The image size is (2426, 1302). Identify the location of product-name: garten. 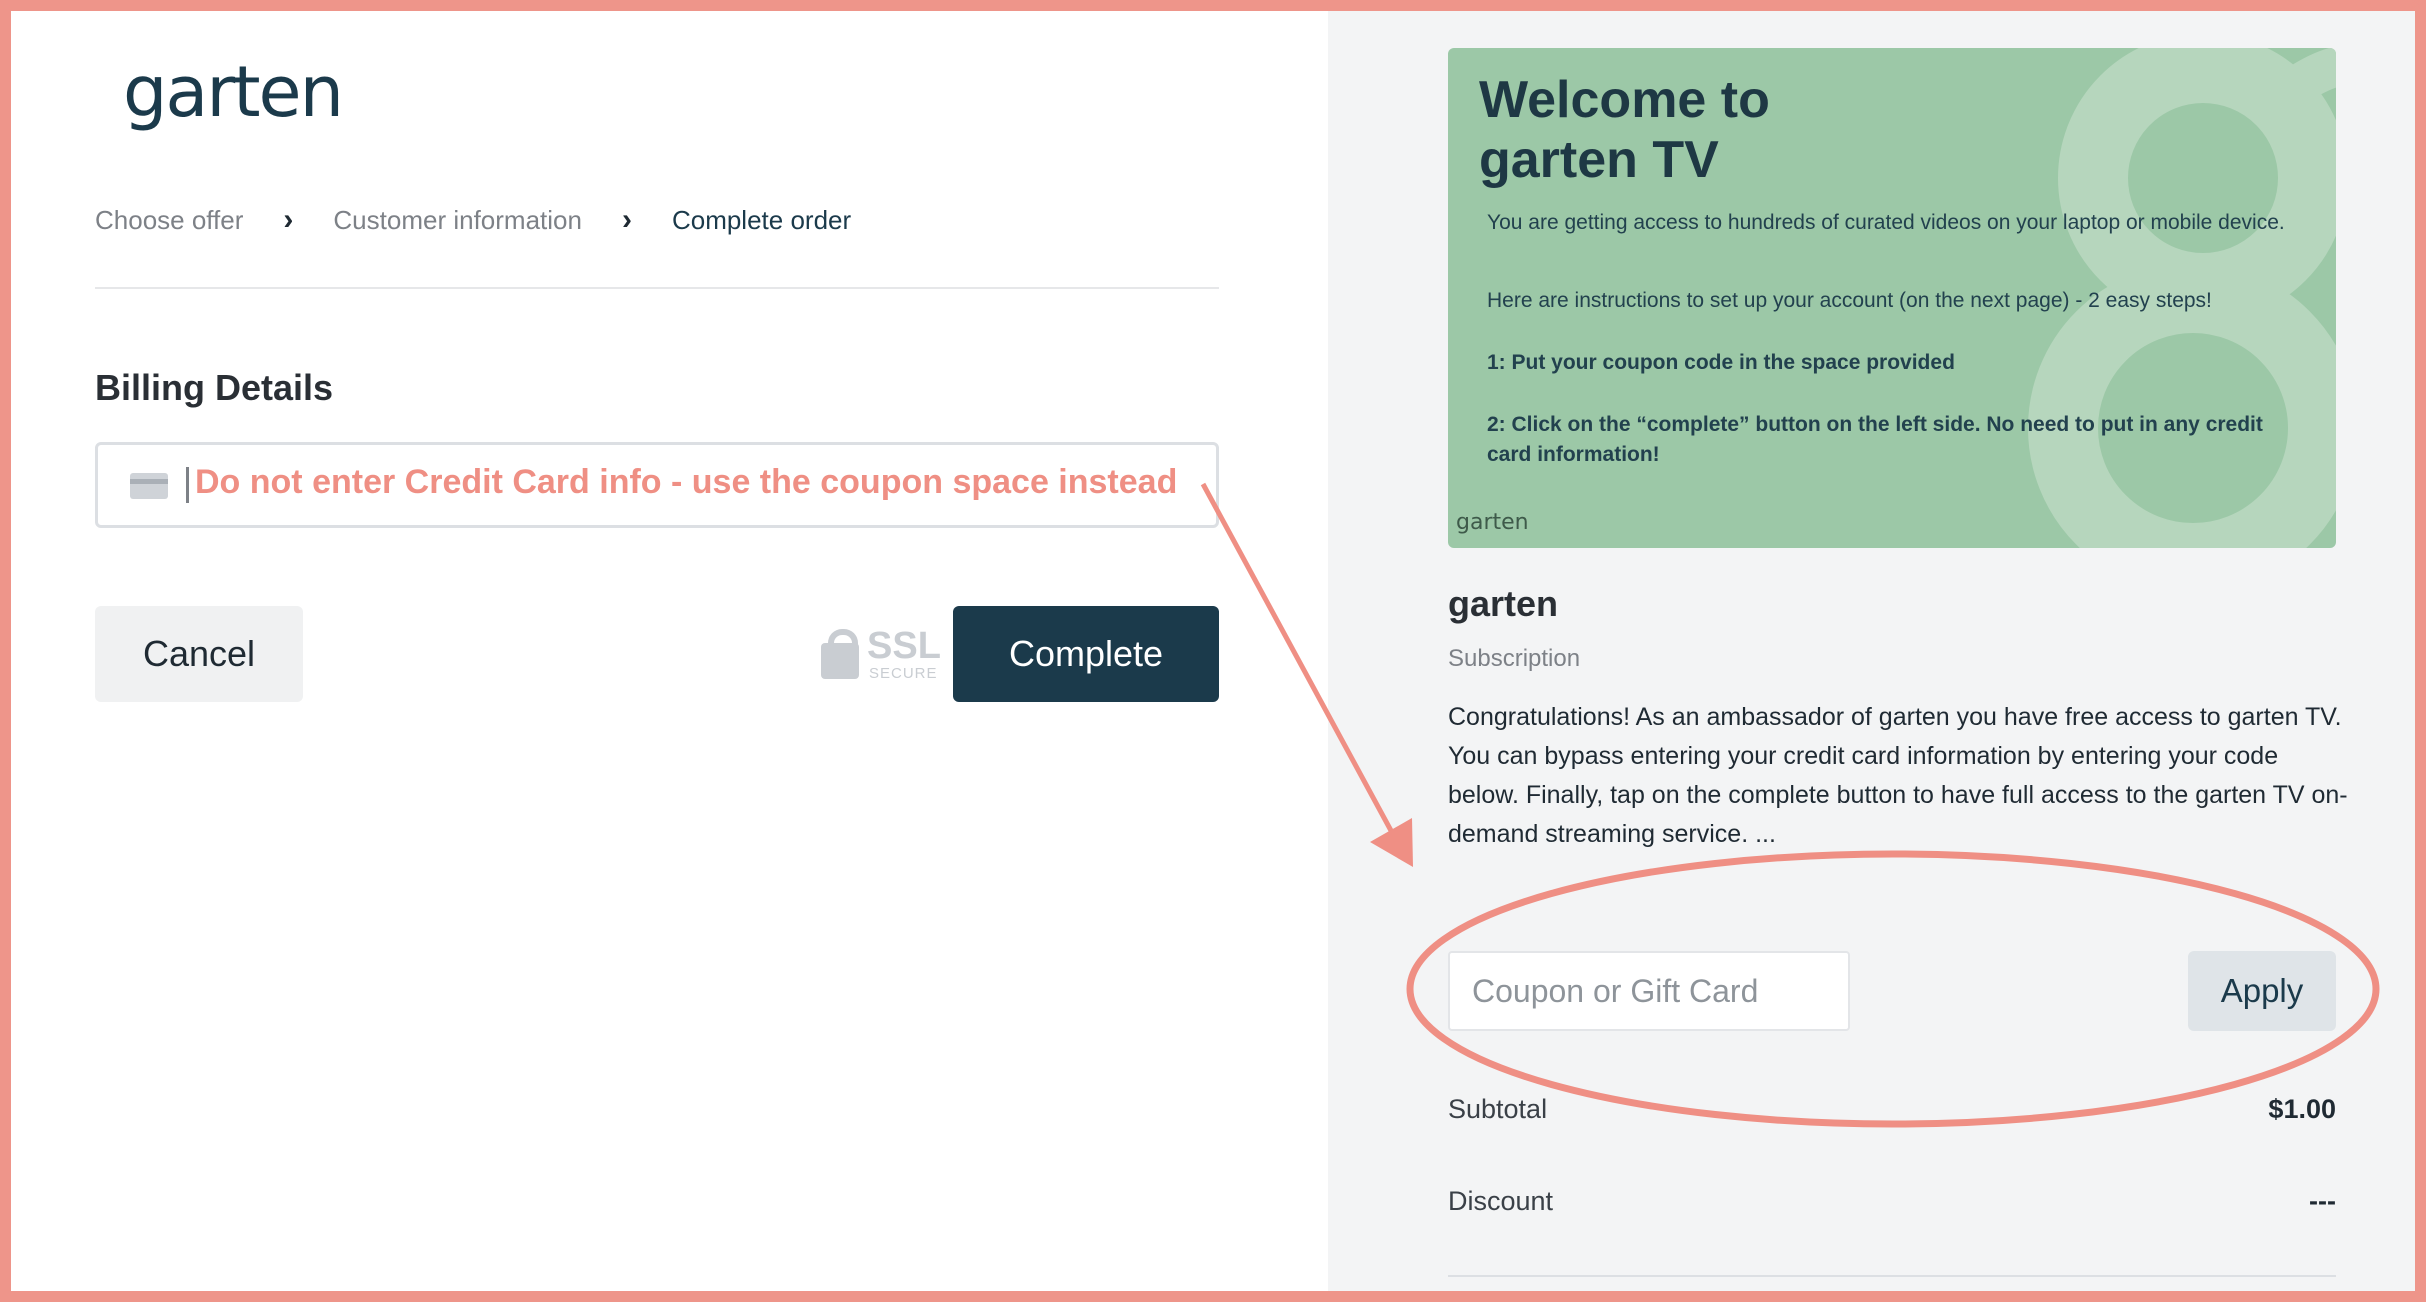
(1503, 603).